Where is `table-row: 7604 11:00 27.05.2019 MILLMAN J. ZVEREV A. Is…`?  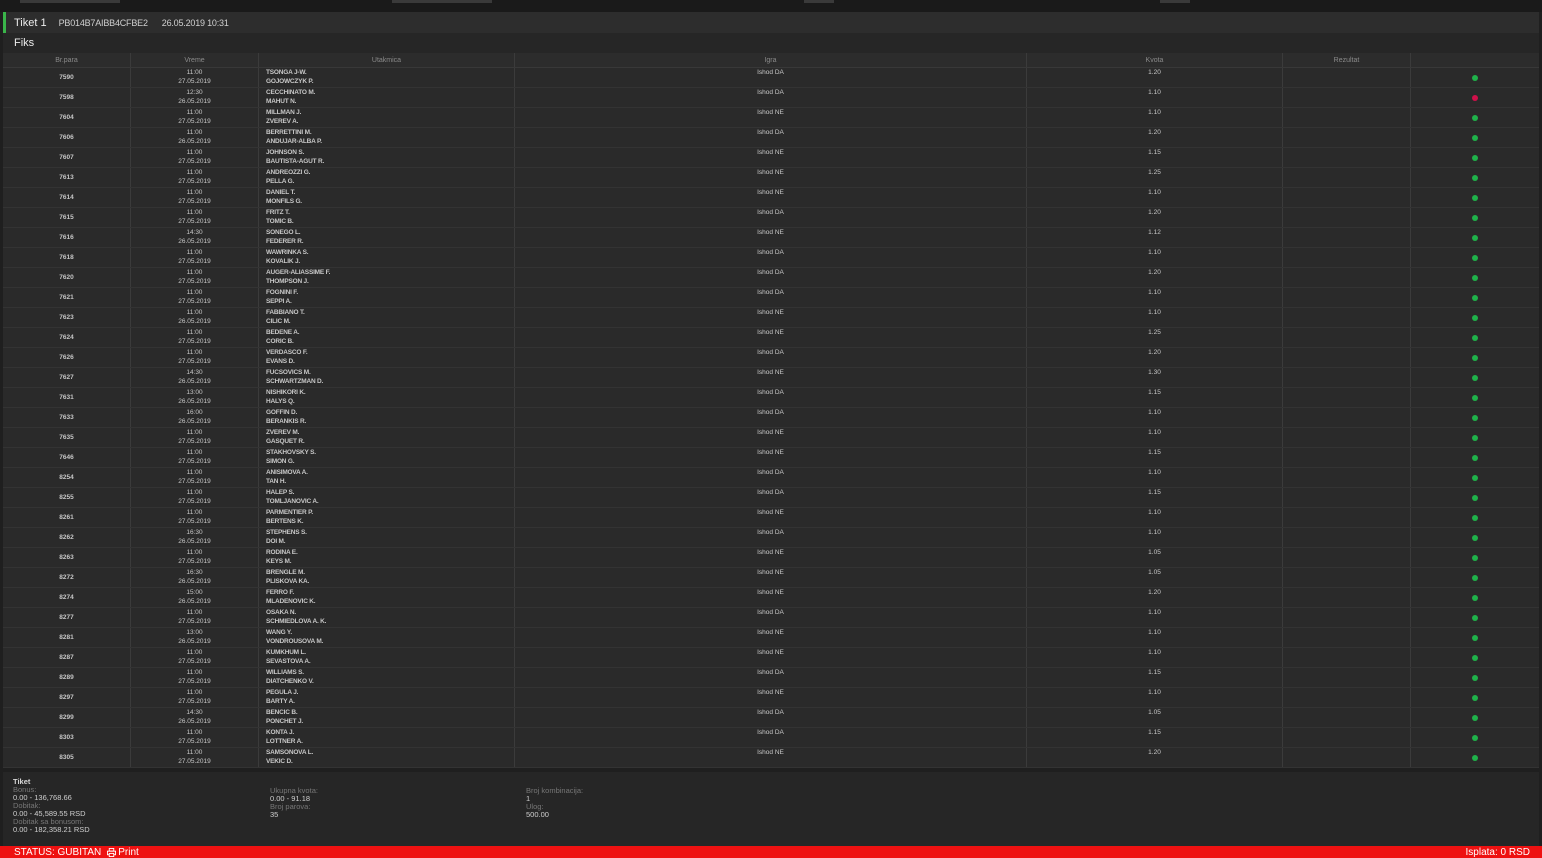
table-row: 7604 11:00 27.05.2019 MILLMAN J. ZVEREV A. Is… is located at coordinates (771, 118).